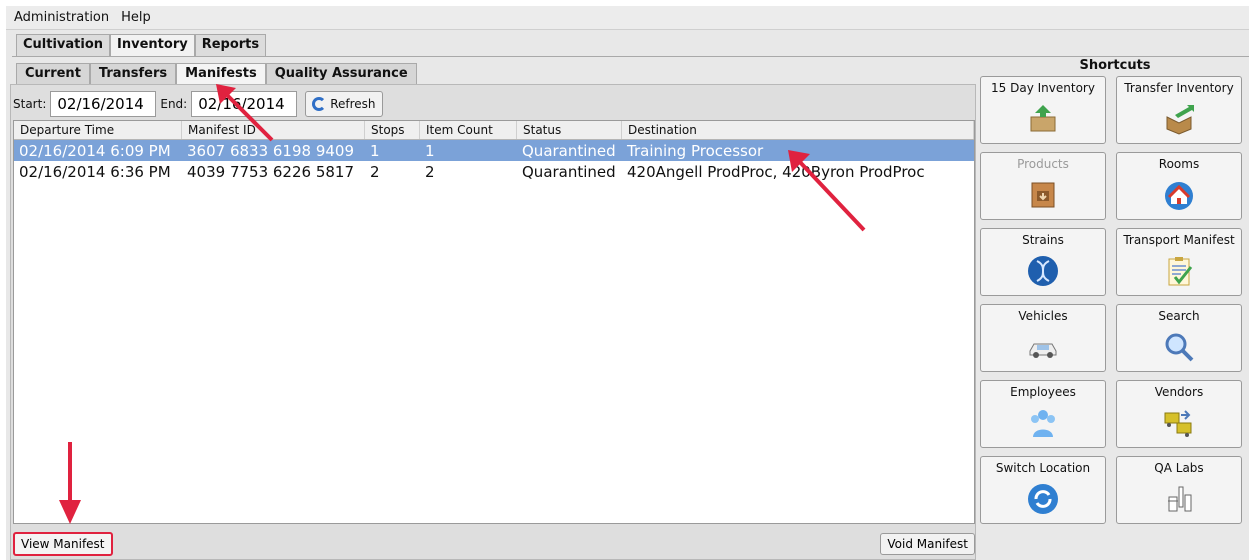  Describe the element at coordinates (1179, 468) in the screenshot. I see `shortcut-label: QA Labs` at that location.